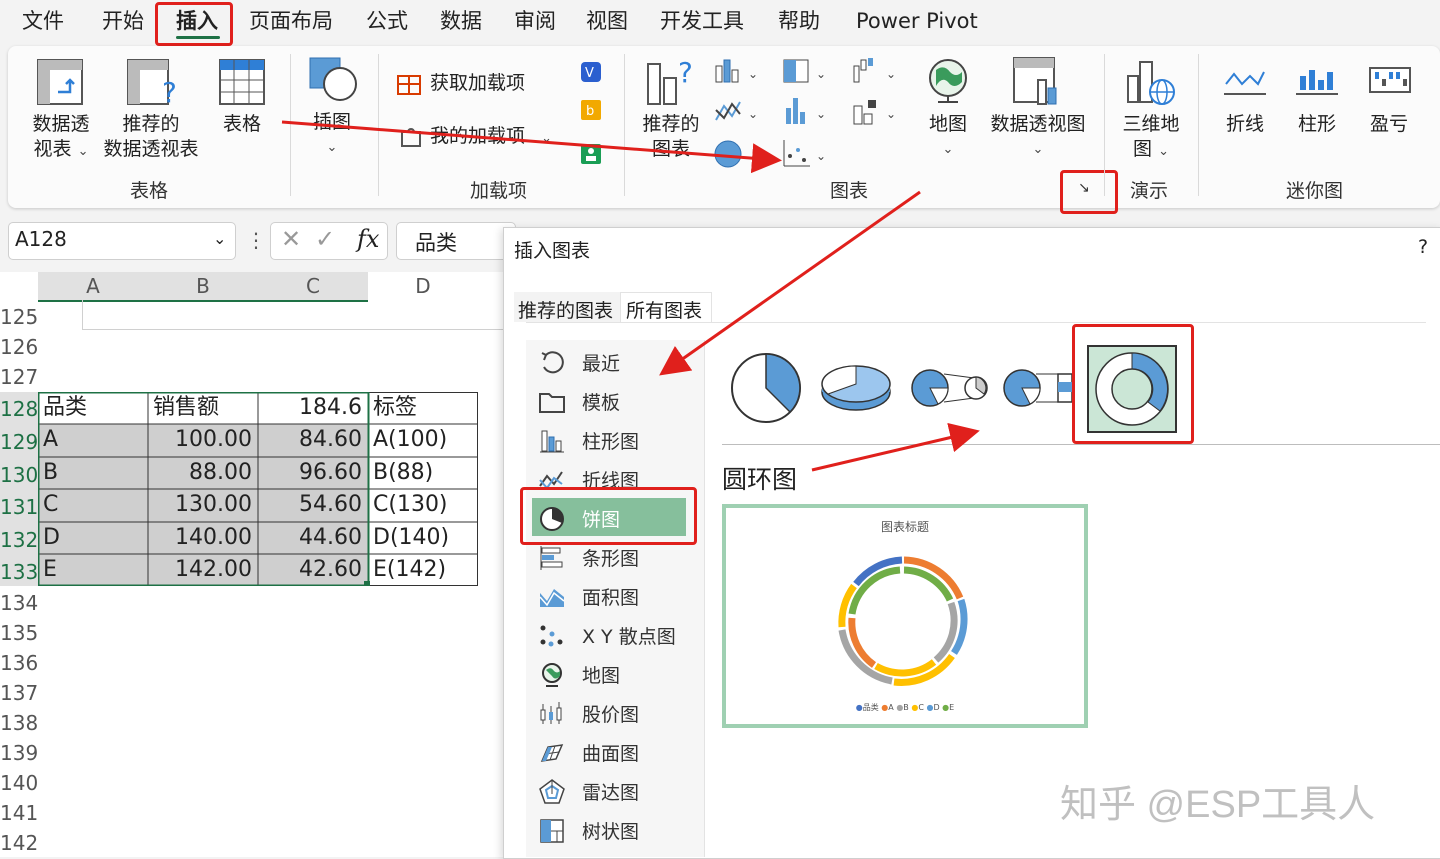 This screenshot has width=1440, height=859. What do you see at coordinates (609, 558) in the screenshot?
I see `category-bar: 条形图` at bounding box center [609, 558].